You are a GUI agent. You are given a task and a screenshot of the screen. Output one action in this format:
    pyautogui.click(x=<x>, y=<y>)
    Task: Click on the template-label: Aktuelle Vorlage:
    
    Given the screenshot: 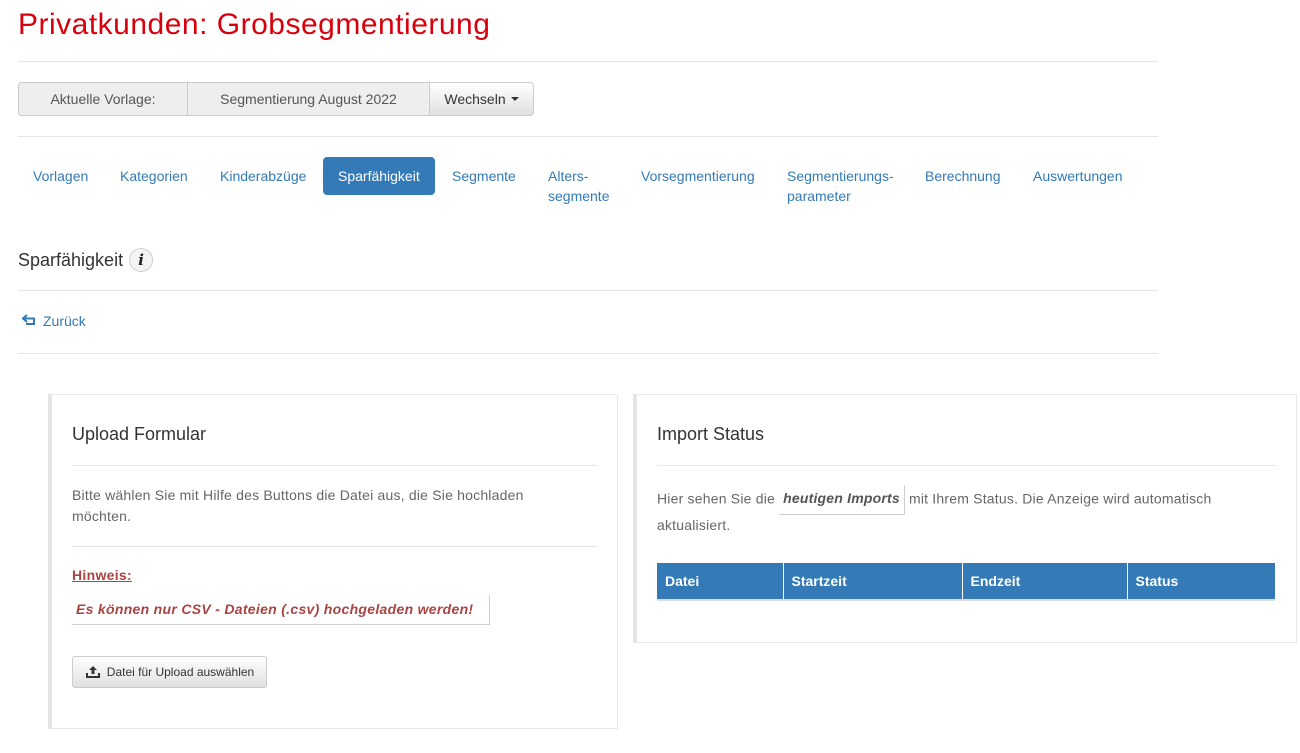 What is the action you would take?
    pyautogui.click(x=103, y=99)
    